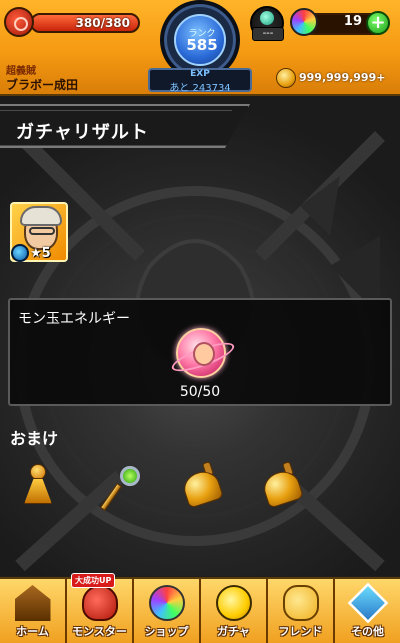 Image resolution: width=400 pixels, height=643 pixels. What do you see at coordinates (166, 631) in the screenshot?
I see `nav-label: ショップ` at bounding box center [166, 631].